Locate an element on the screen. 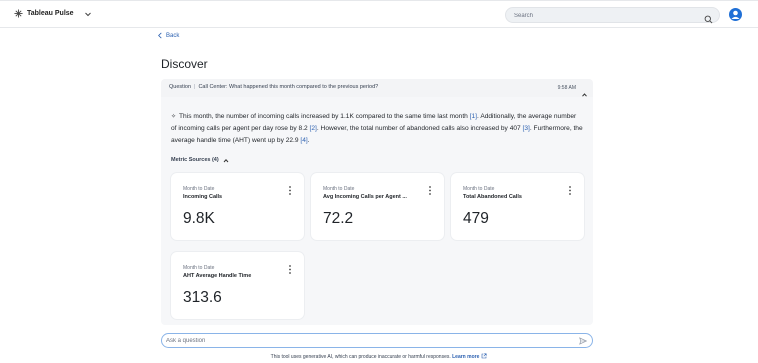  search-icon is located at coordinates (708, 17).